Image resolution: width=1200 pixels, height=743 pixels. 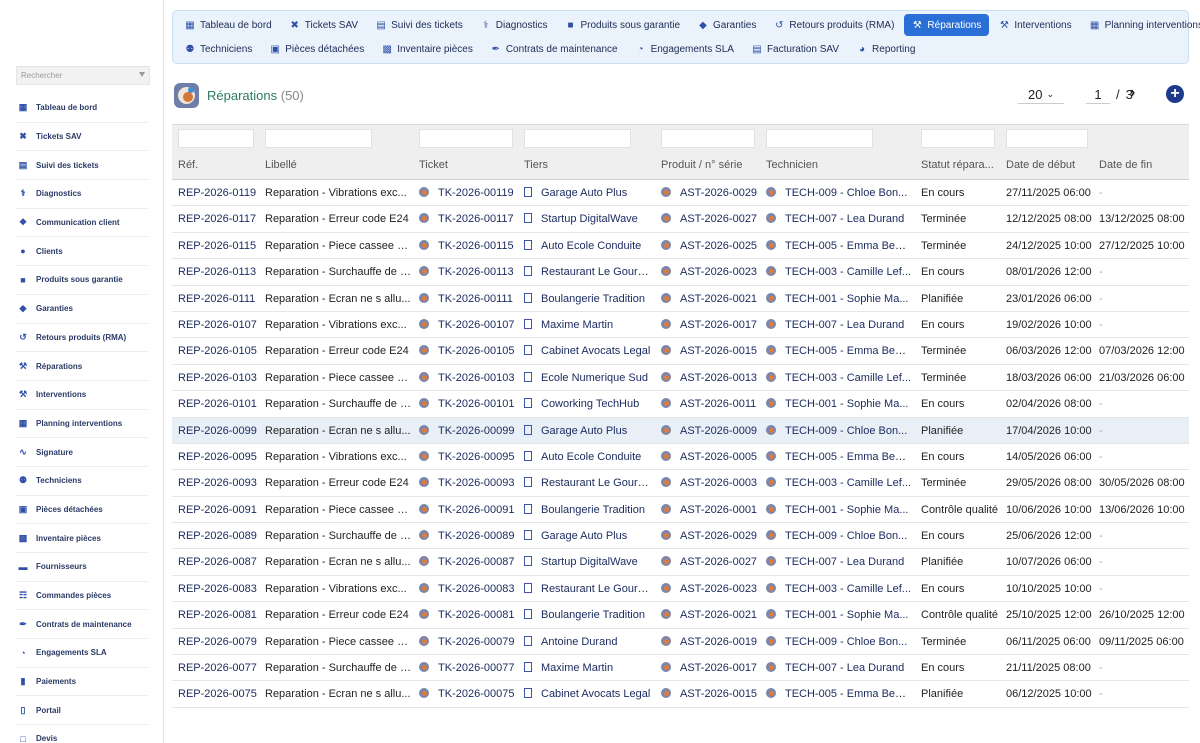 I want to click on table-cell: REP-2026-0105, so click(x=219, y=351).